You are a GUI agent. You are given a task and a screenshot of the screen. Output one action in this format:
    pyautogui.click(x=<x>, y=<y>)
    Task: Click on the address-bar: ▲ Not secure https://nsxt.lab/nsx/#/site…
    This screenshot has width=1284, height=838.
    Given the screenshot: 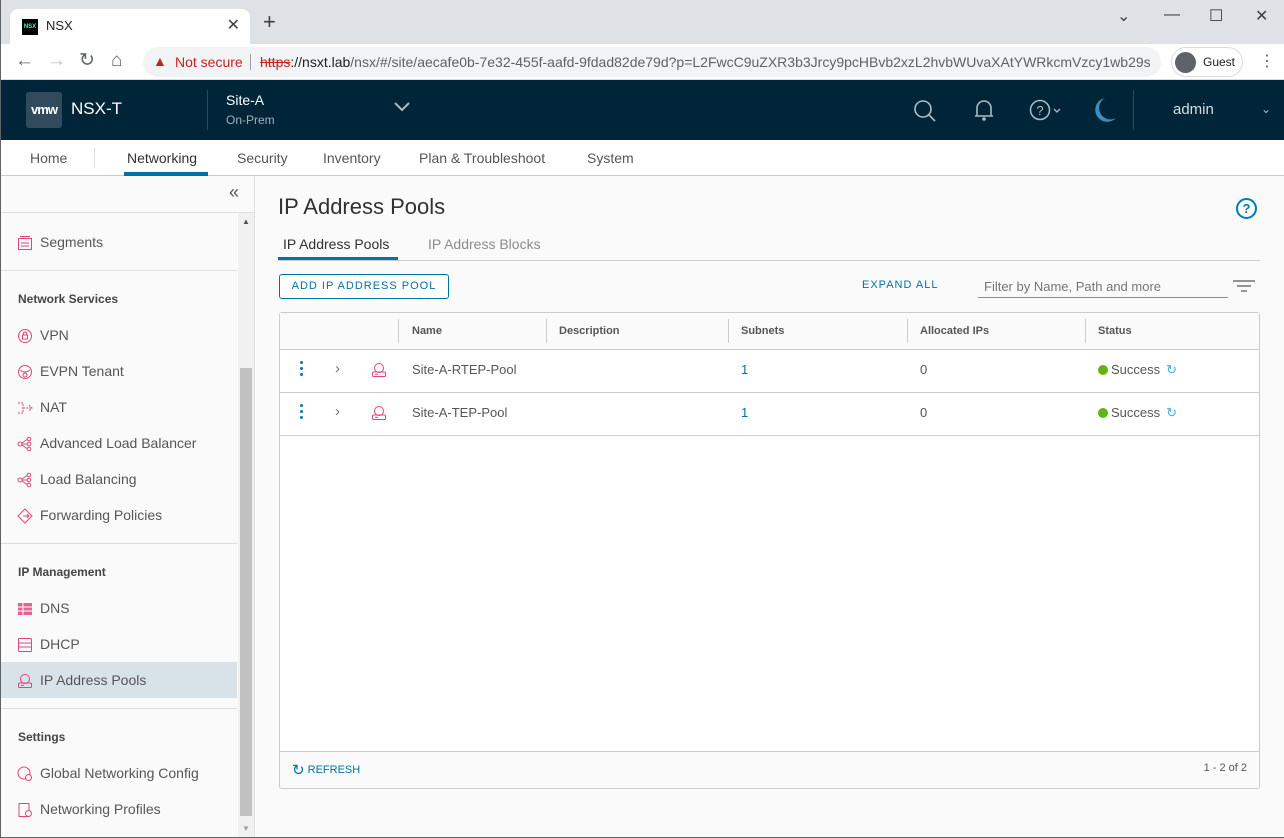 What is the action you would take?
    pyautogui.click(x=652, y=62)
    